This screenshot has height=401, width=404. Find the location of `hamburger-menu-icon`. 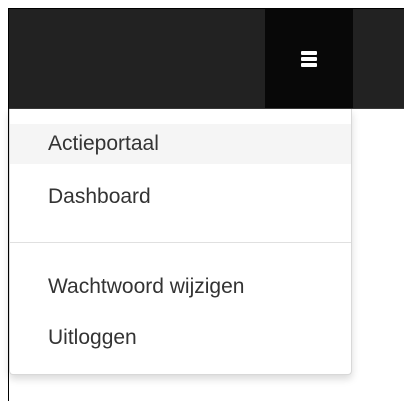

hamburger-menu-icon is located at coordinates (309, 58).